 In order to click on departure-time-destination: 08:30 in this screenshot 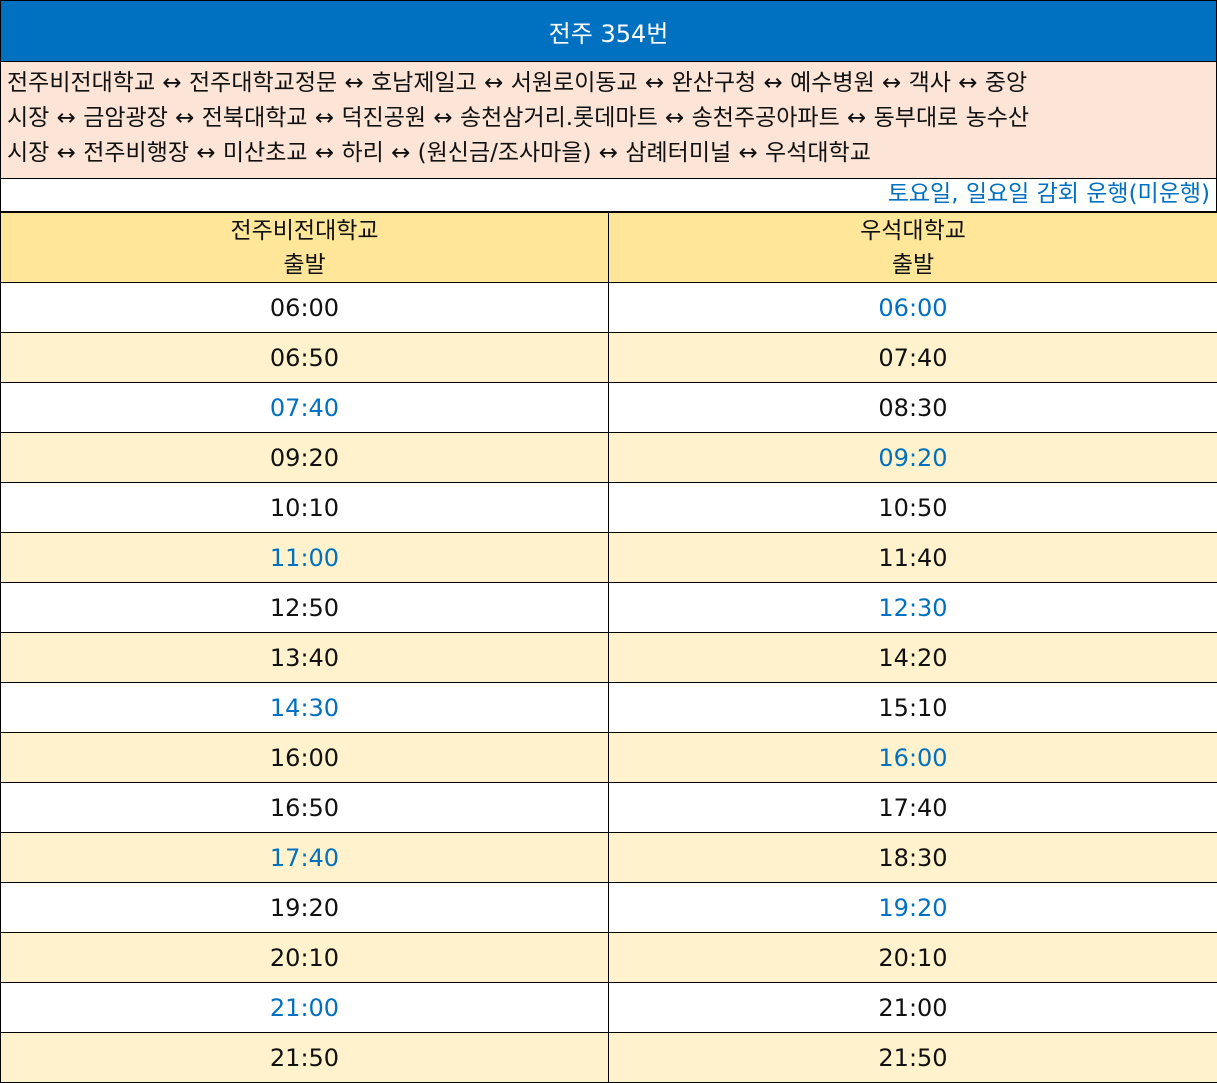, I will do `click(912, 407)`.